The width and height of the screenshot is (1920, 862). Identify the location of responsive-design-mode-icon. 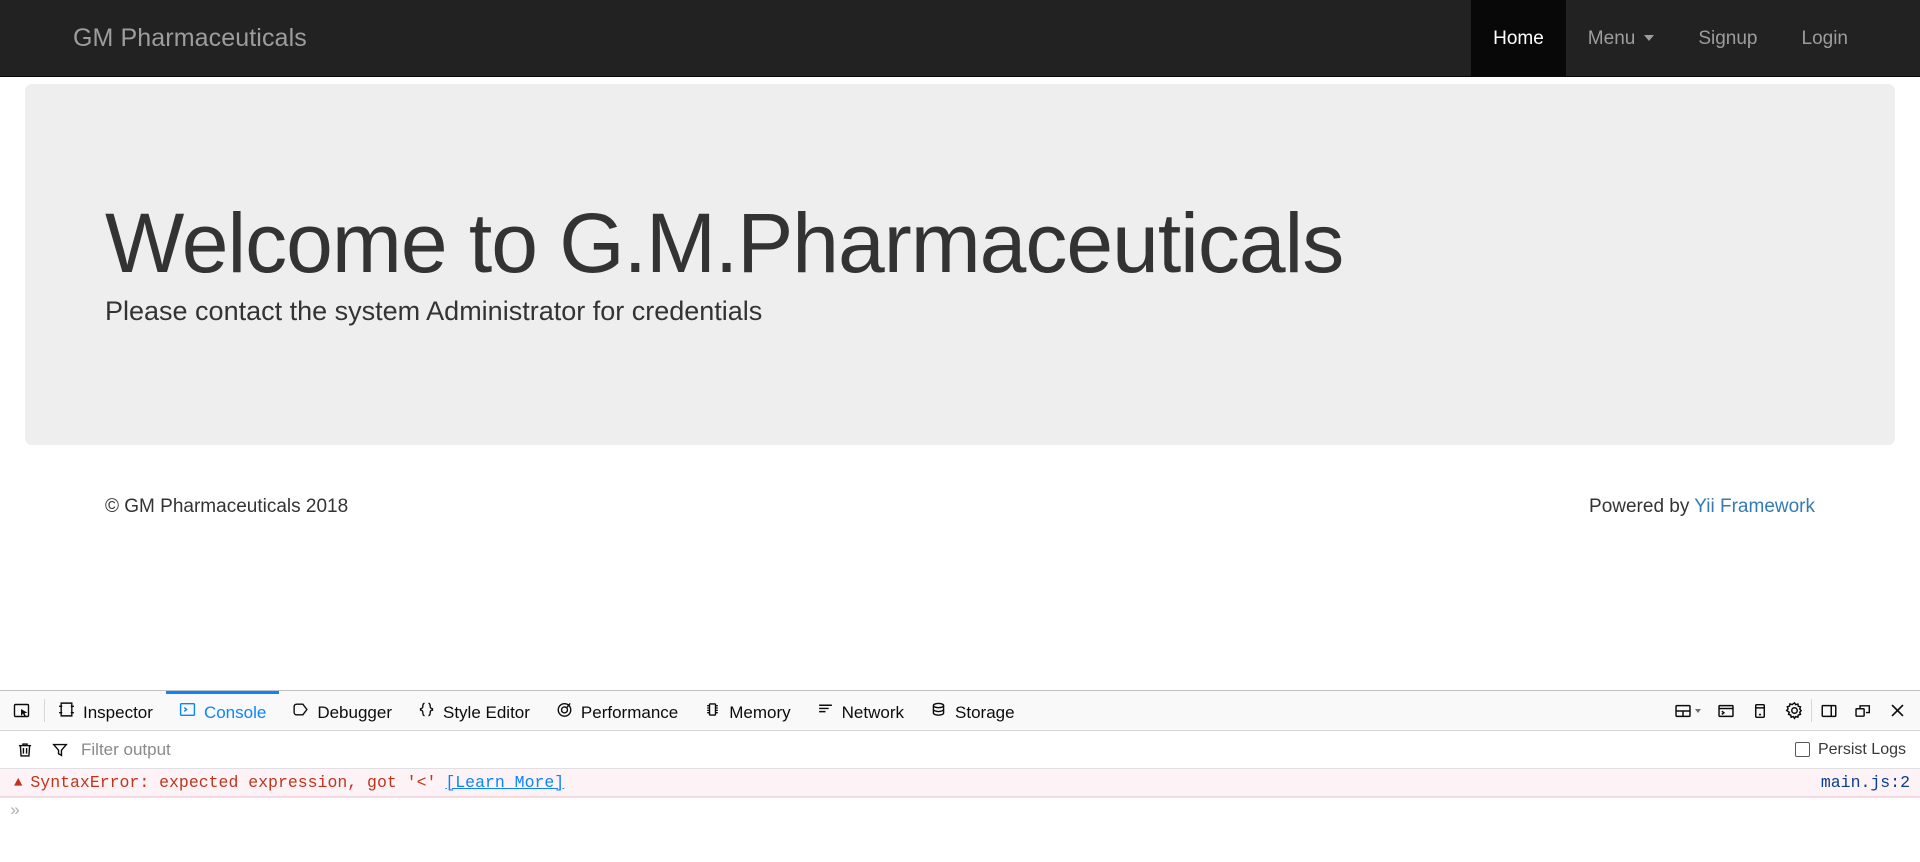
(1760, 710).